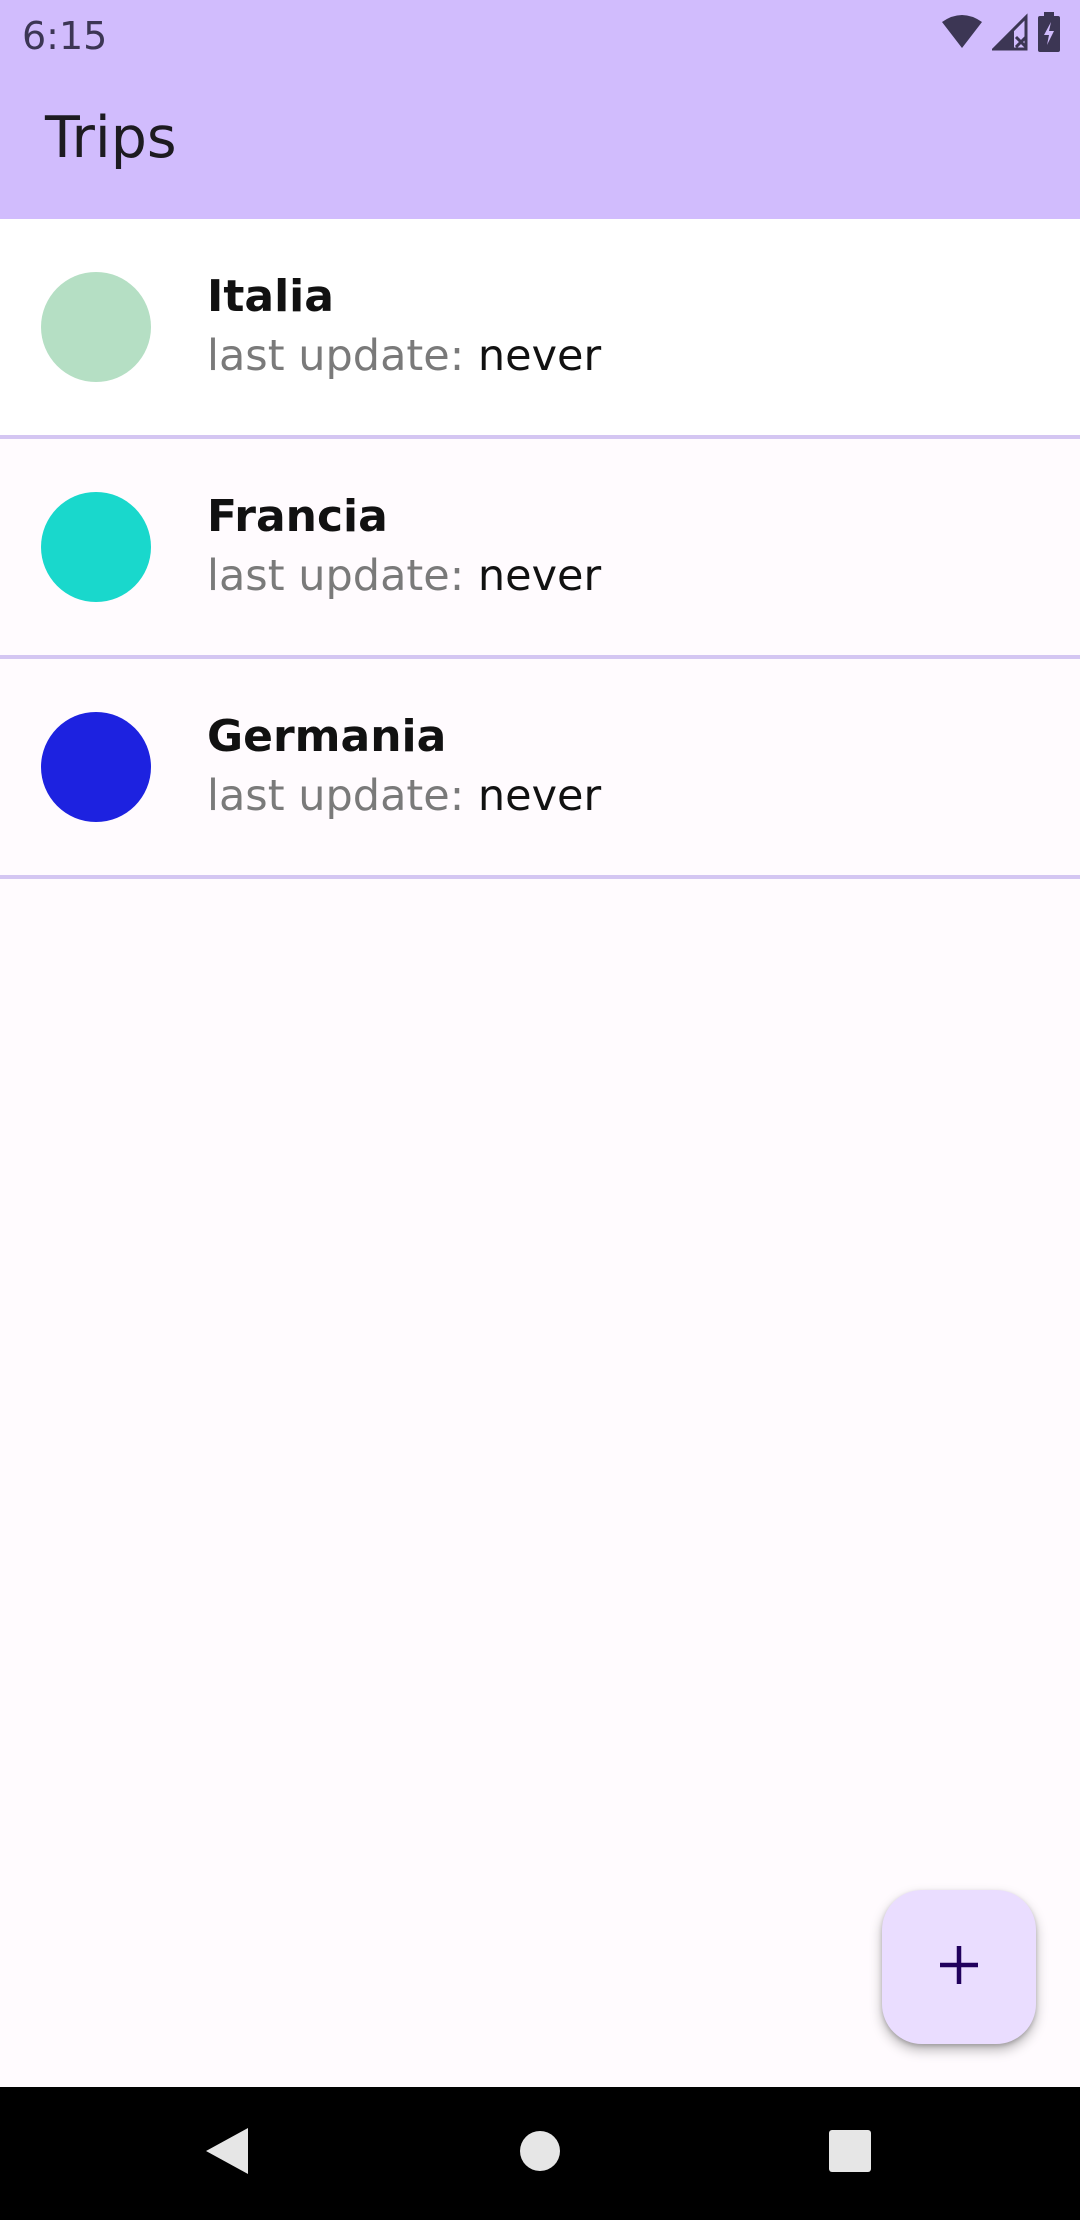  I want to click on back-button, so click(227, 2153).